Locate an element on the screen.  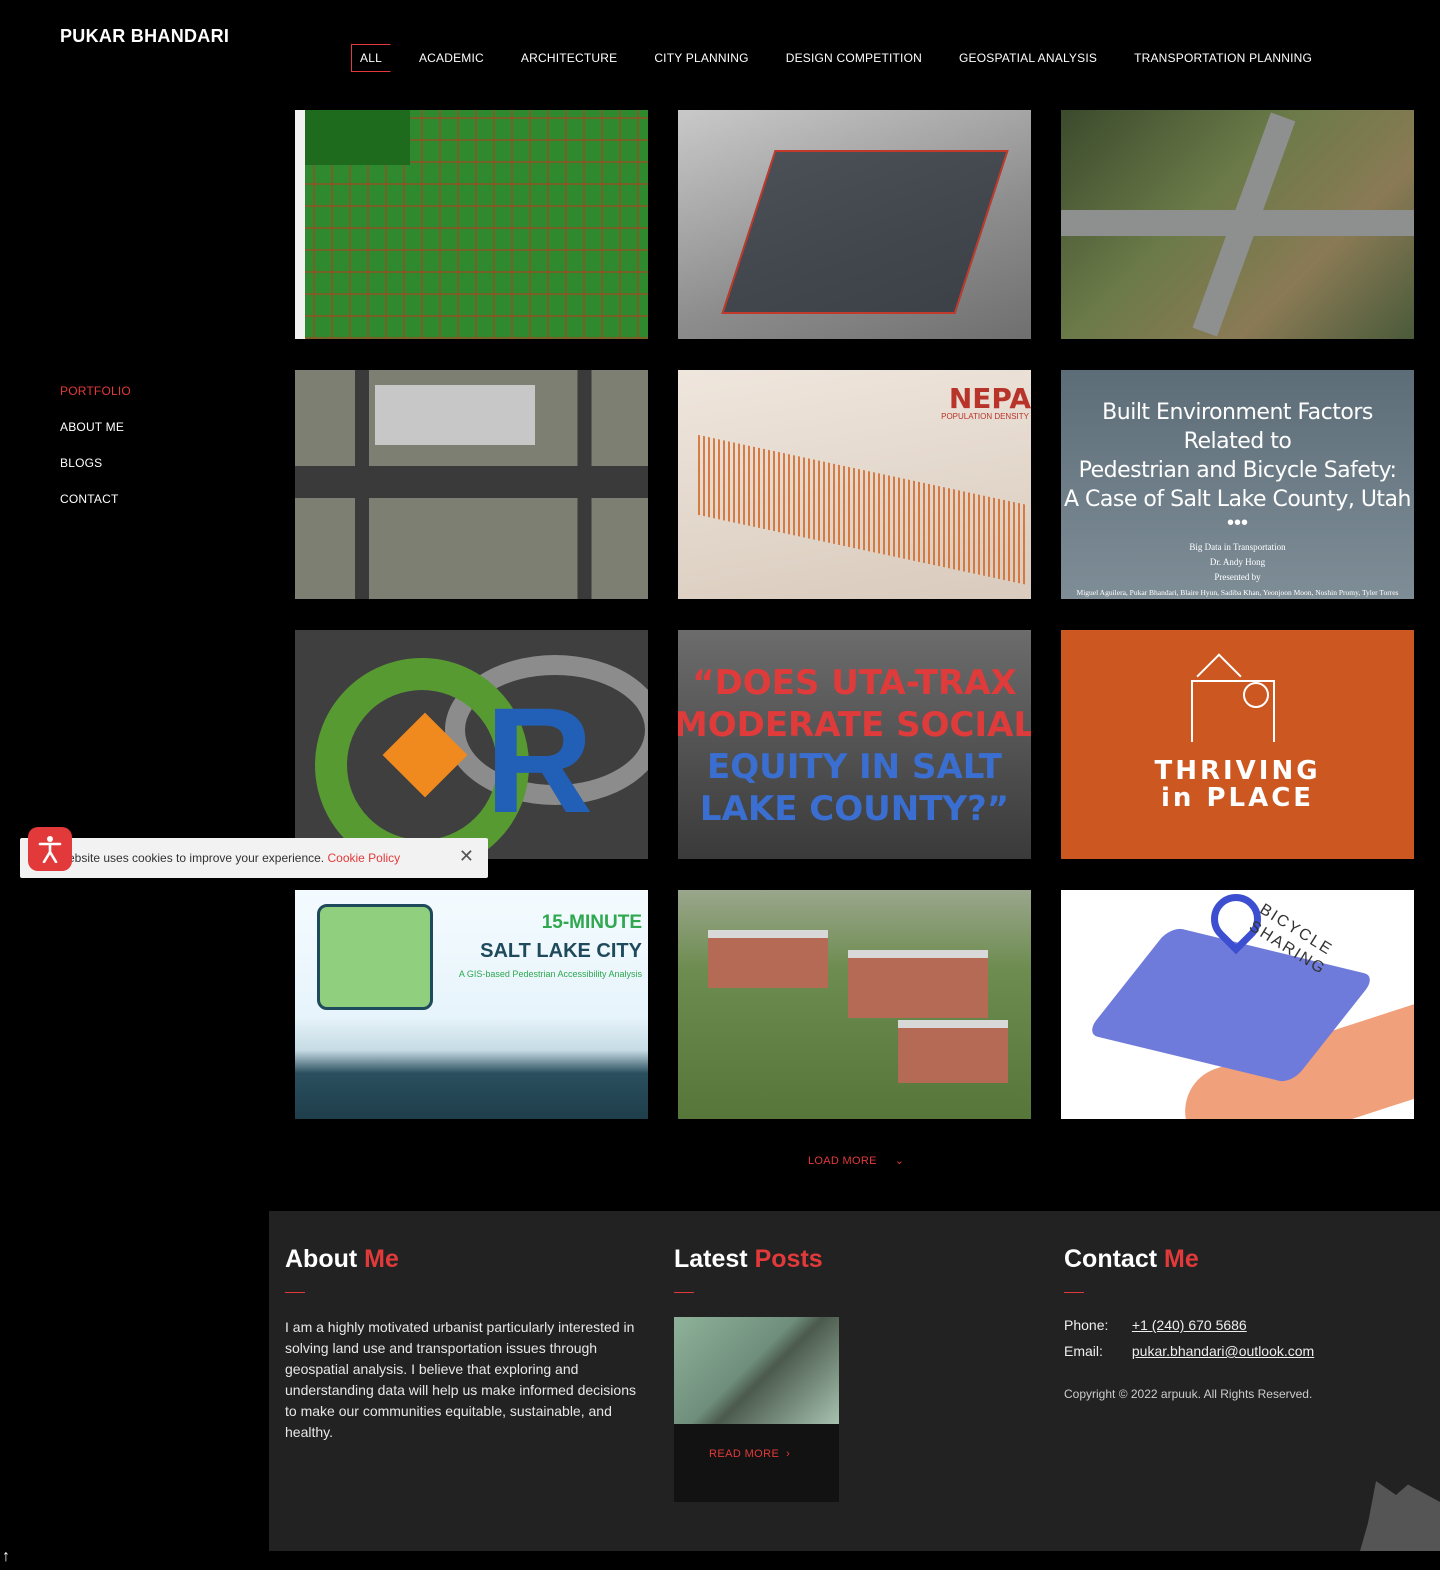
portfolio-item-campus-design is located at coordinates (854, 1004).